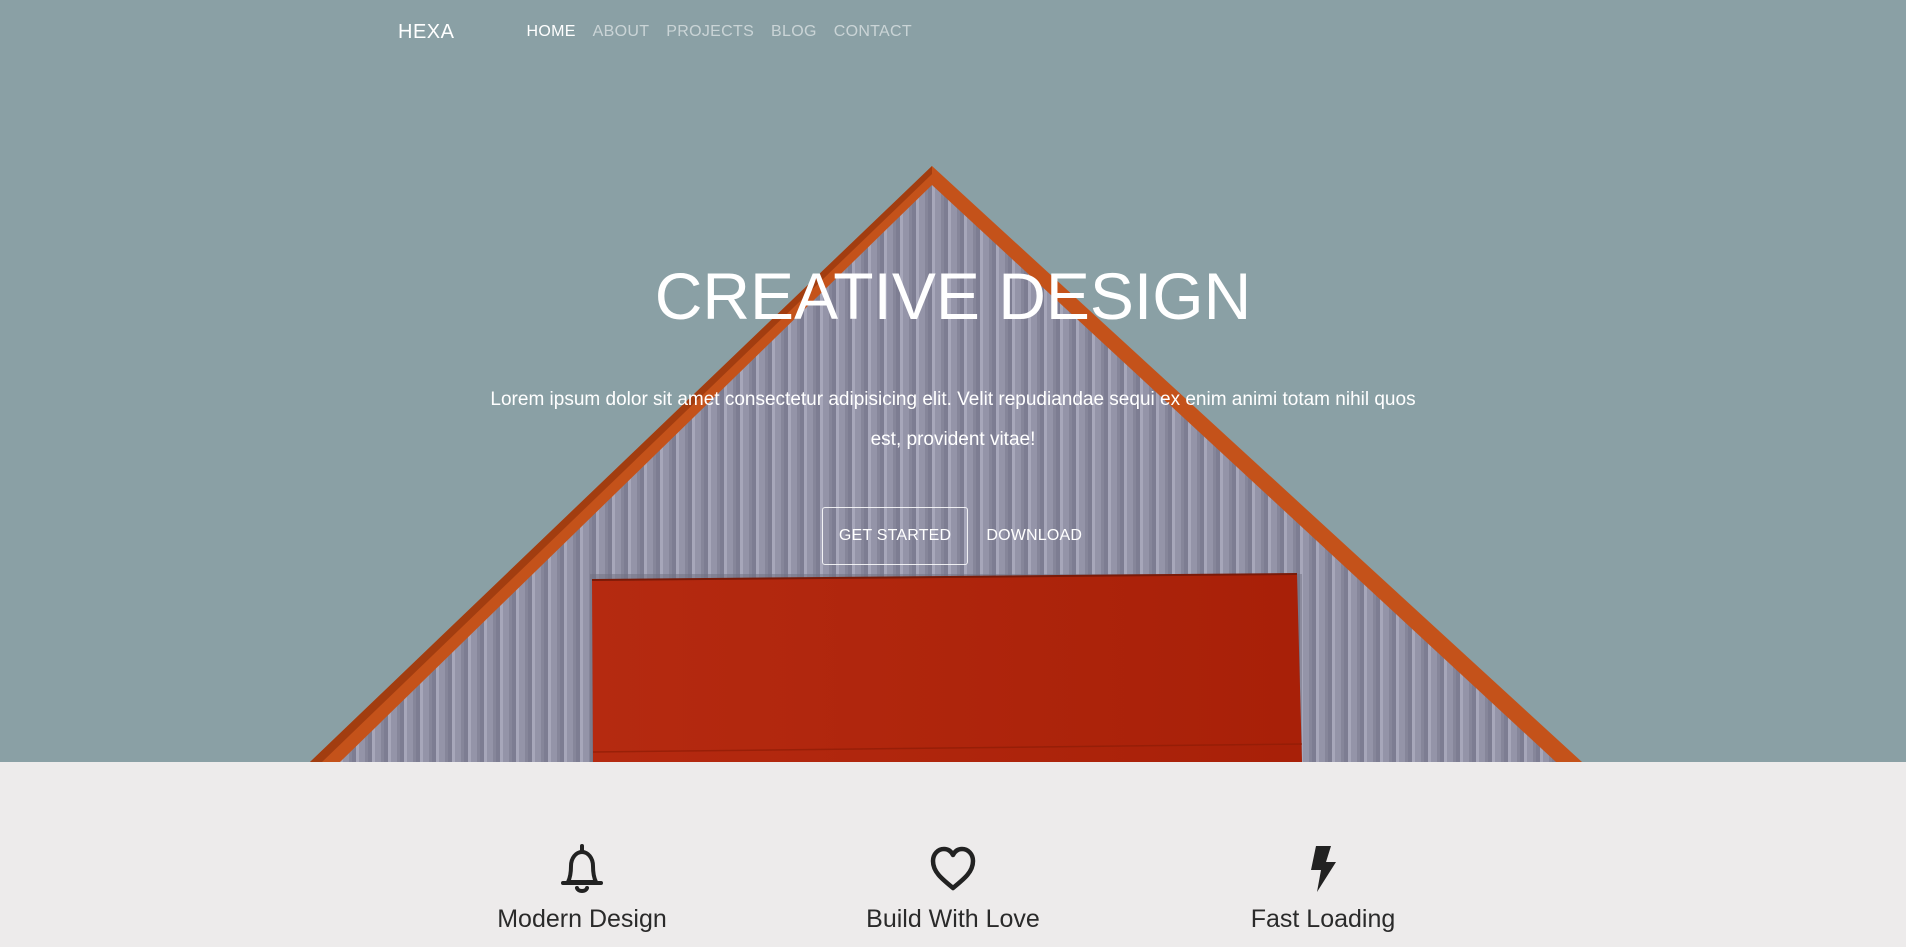 The width and height of the screenshot is (1906, 947). What do you see at coordinates (426, 32) in the screenshot?
I see `brand-logo: HEXA` at bounding box center [426, 32].